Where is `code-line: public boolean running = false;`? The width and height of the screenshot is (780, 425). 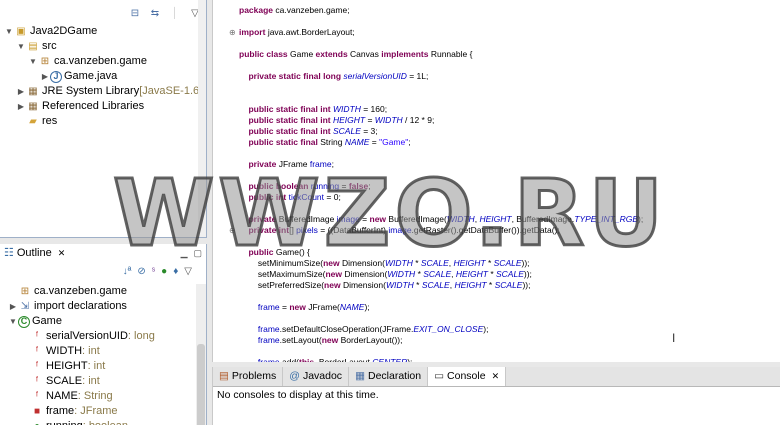 code-line: public boolean running = false; is located at coordinates (441, 186).